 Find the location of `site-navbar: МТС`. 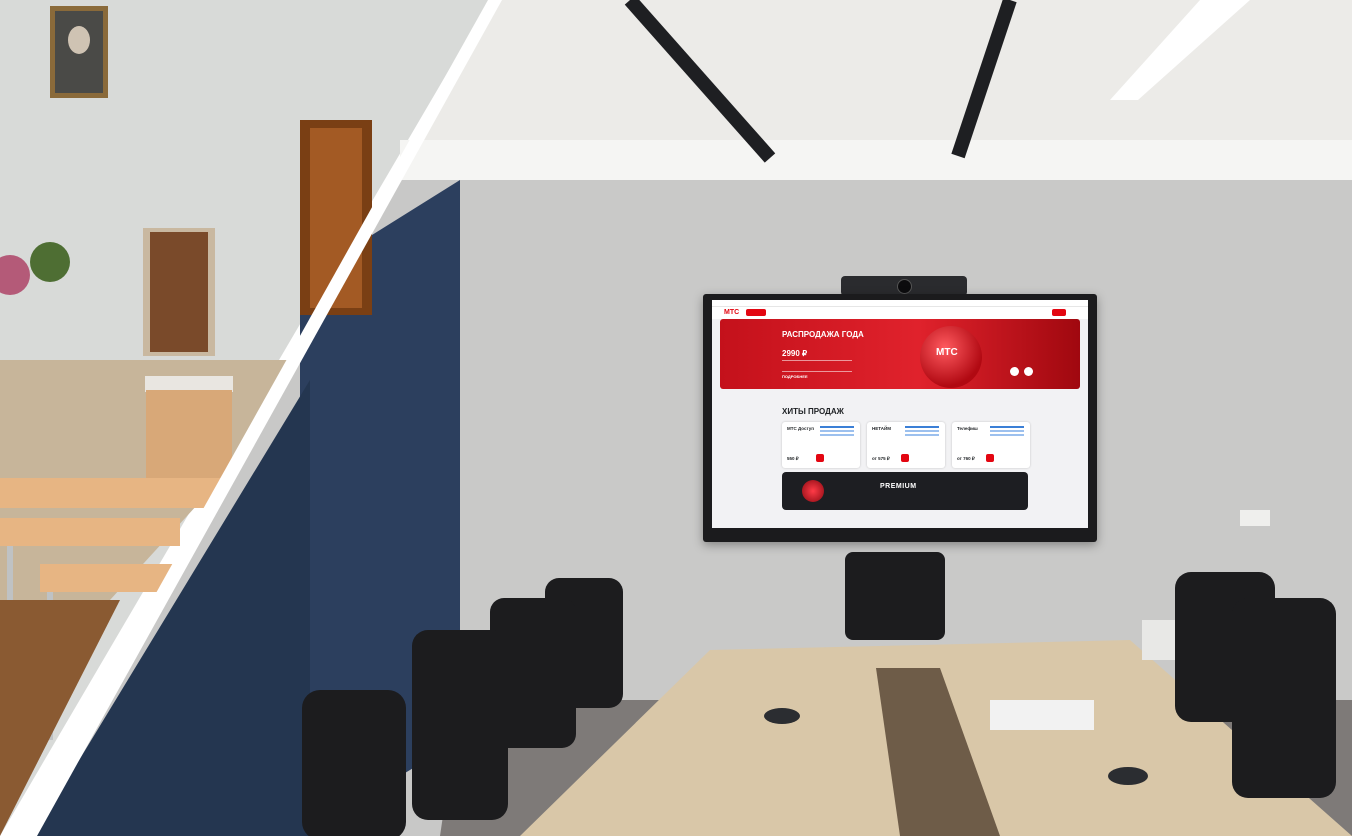

site-navbar: МТС is located at coordinates (900, 313).